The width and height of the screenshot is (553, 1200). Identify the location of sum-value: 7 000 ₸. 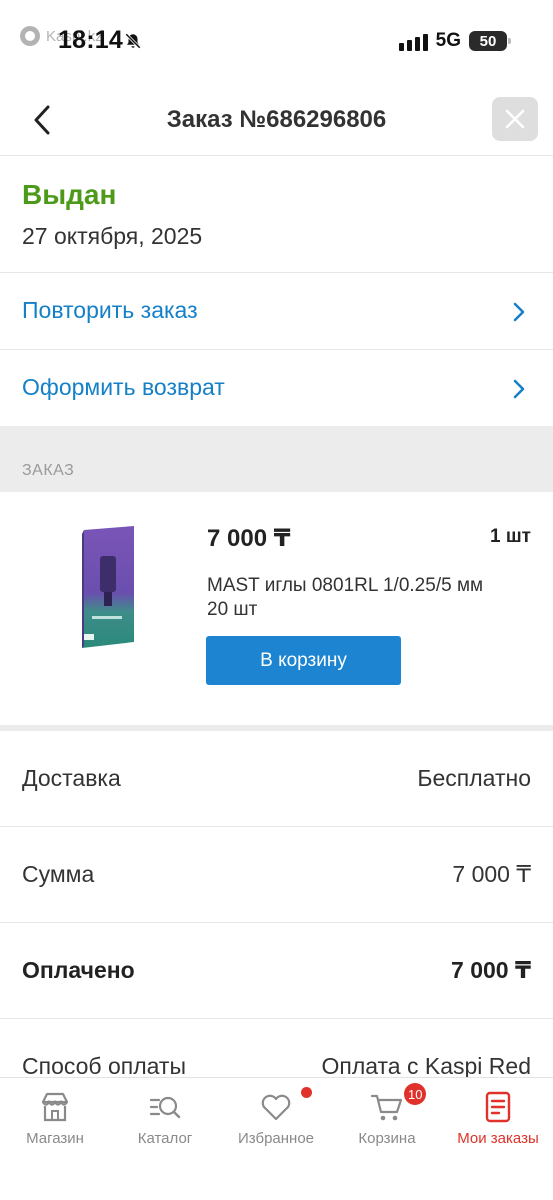
(491, 874).